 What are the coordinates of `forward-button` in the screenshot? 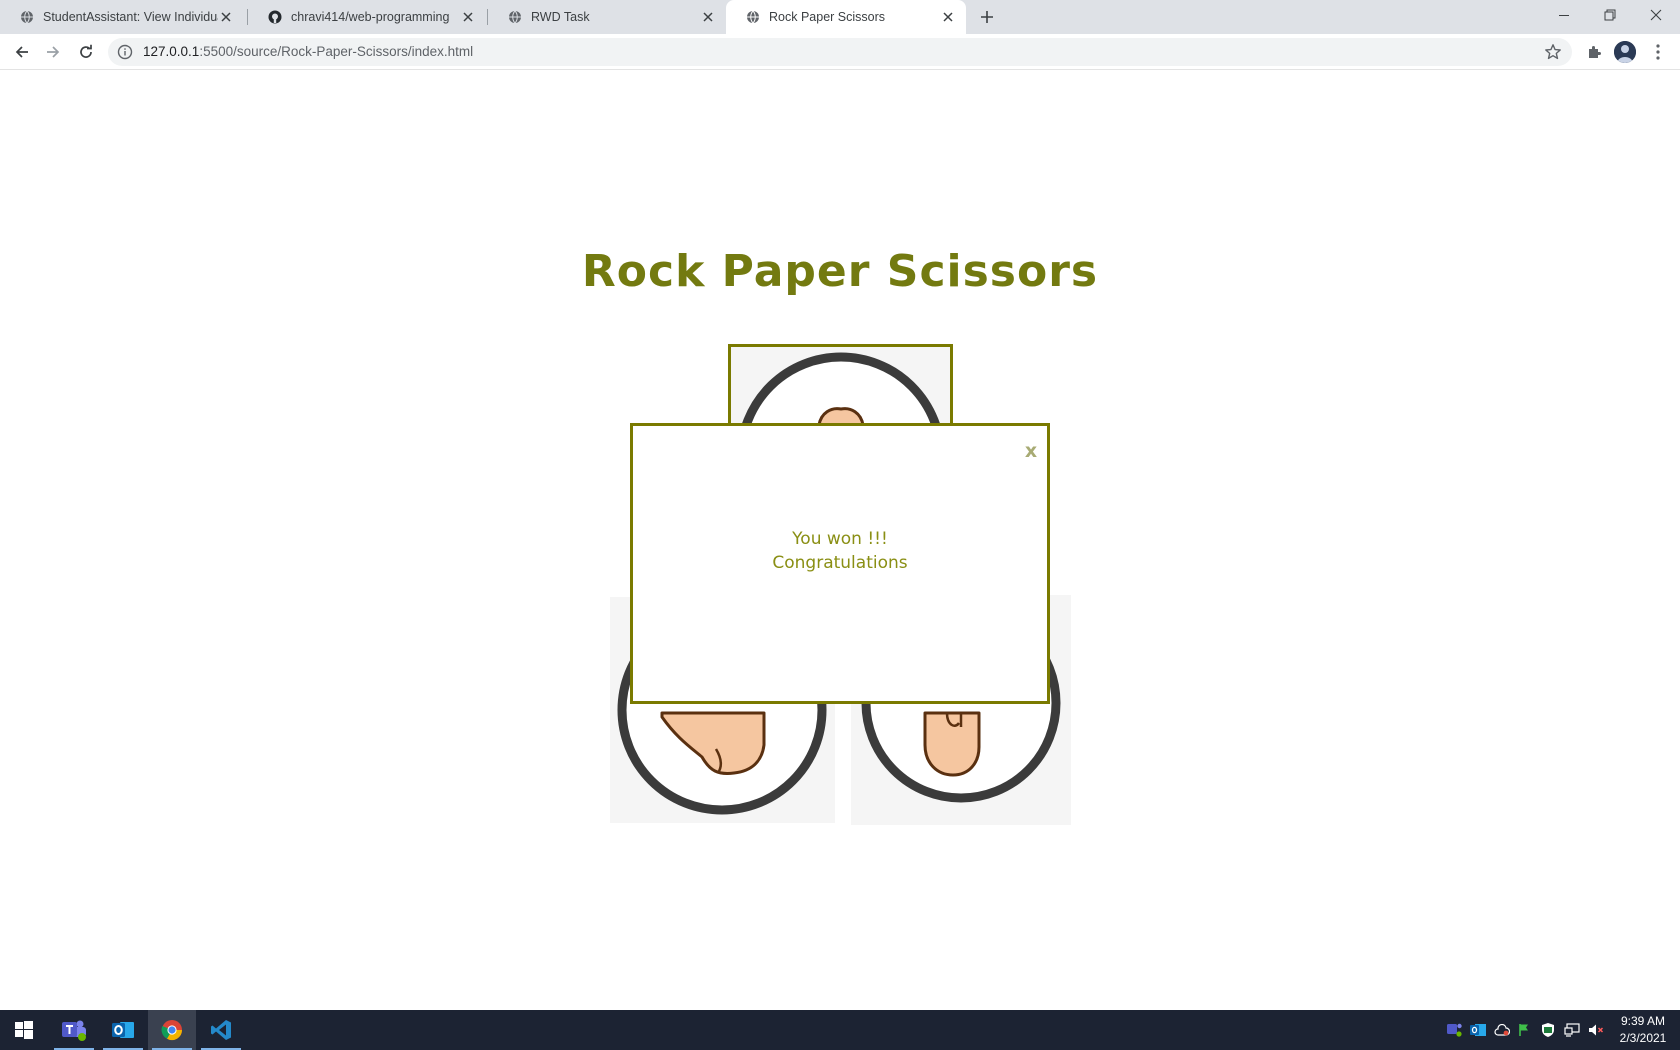 It's located at (53, 52).